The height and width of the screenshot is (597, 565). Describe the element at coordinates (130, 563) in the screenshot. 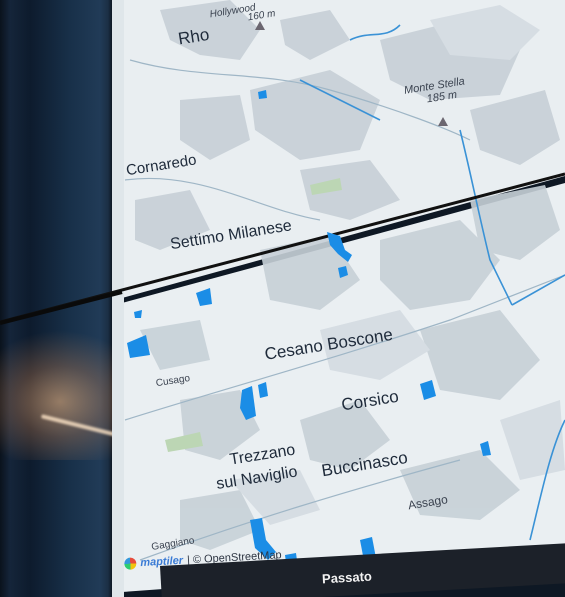

I see `maptiler-logo-icon` at that location.